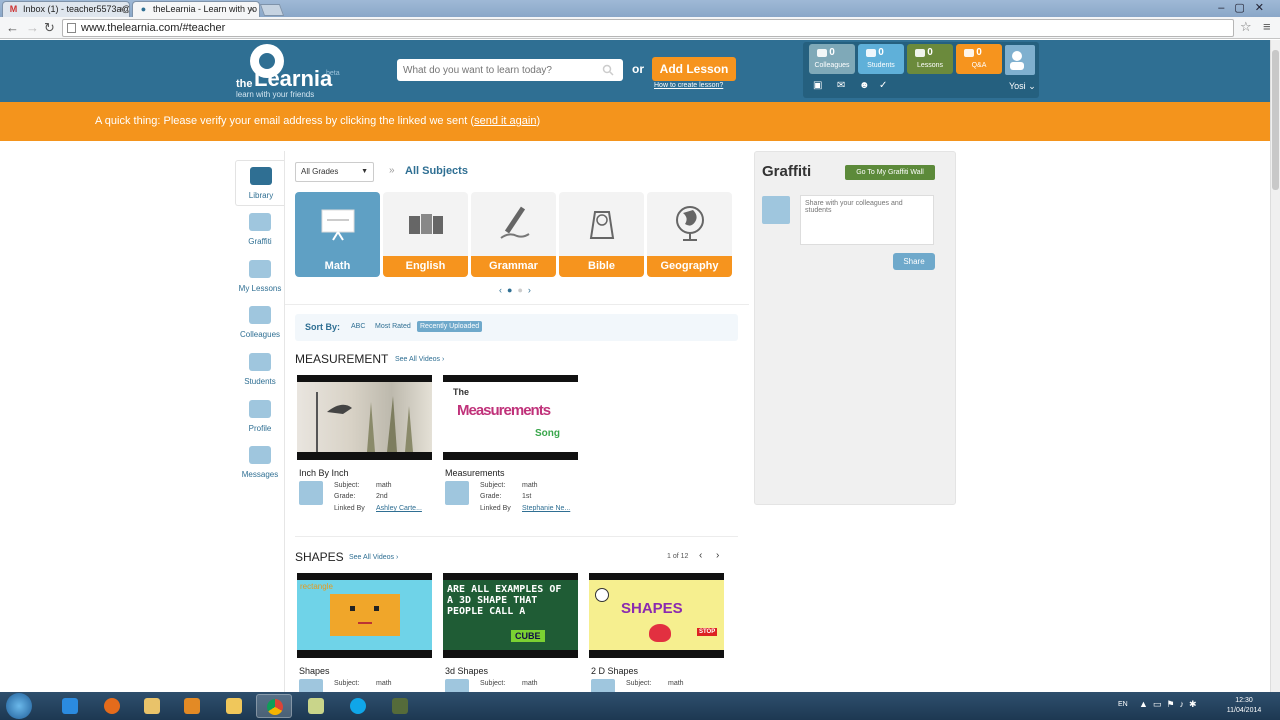 This screenshot has width=1280, height=720. Describe the element at coordinates (324, 473) in the screenshot. I see `video-title: Inch By Inch` at that location.